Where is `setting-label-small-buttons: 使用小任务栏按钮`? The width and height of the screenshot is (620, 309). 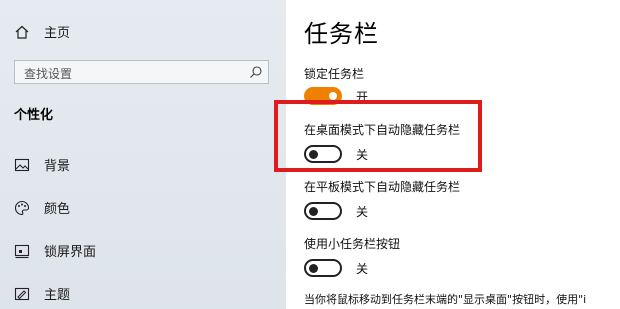 setting-label-small-buttons: 使用小任务栏按钮 is located at coordinates (352, 244).